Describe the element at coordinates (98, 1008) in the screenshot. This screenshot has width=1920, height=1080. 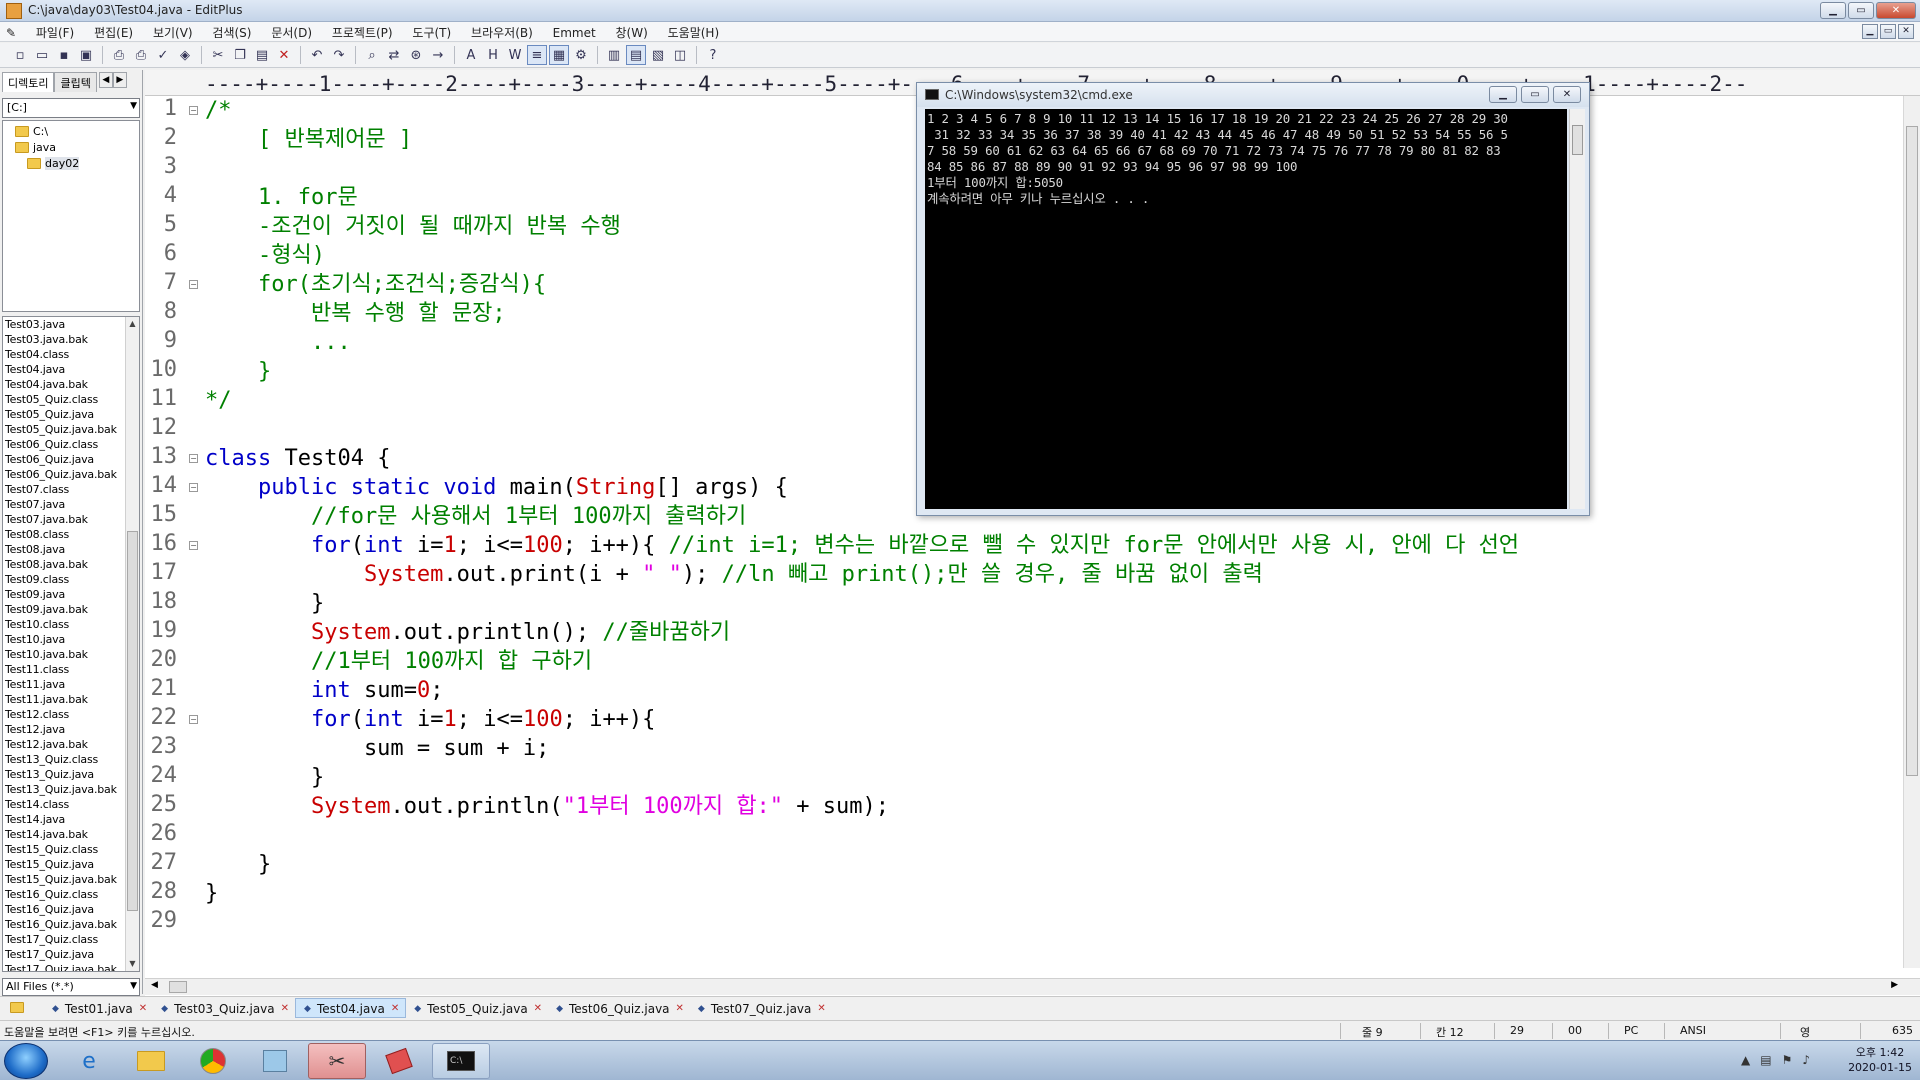
I see `doc-tab-test01: ◆ Test01.java ✕` at that location.